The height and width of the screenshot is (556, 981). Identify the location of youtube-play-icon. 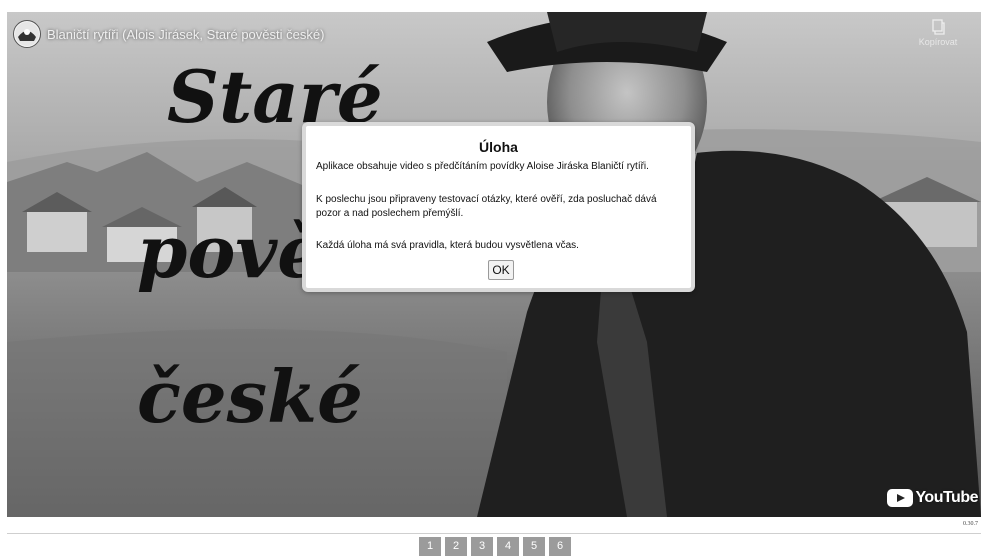
(900, 498).